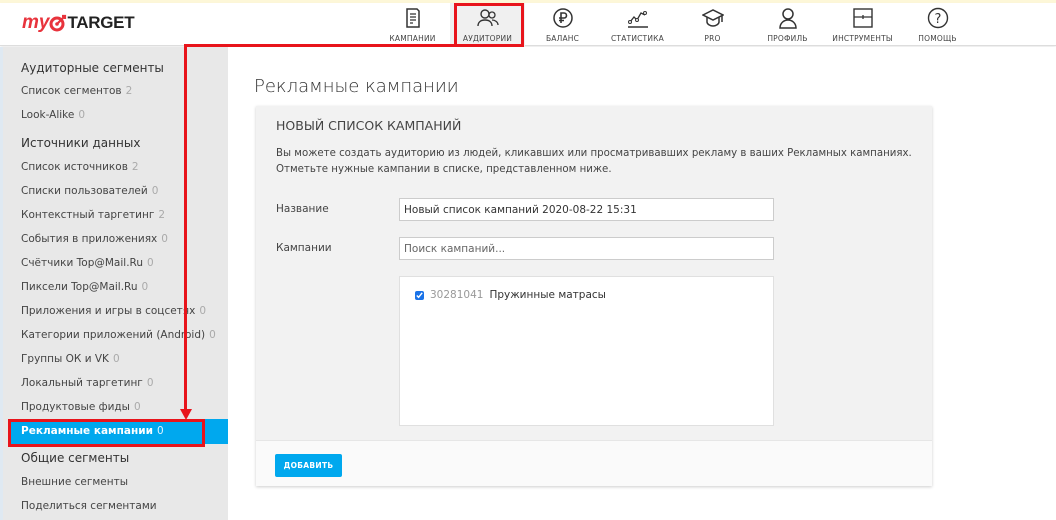  I want to click on sidebar-item-label: Списки пользователей, so click(84, 191).